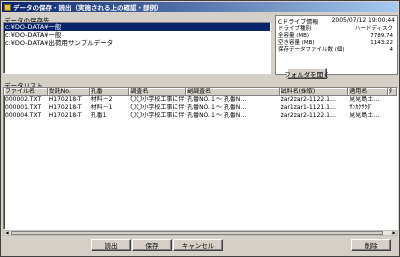  What do you see at coordinates (306, 50) in the screenshot?
I see `file-count-label: 保存データファイル数` at bounding box center [306, 50].